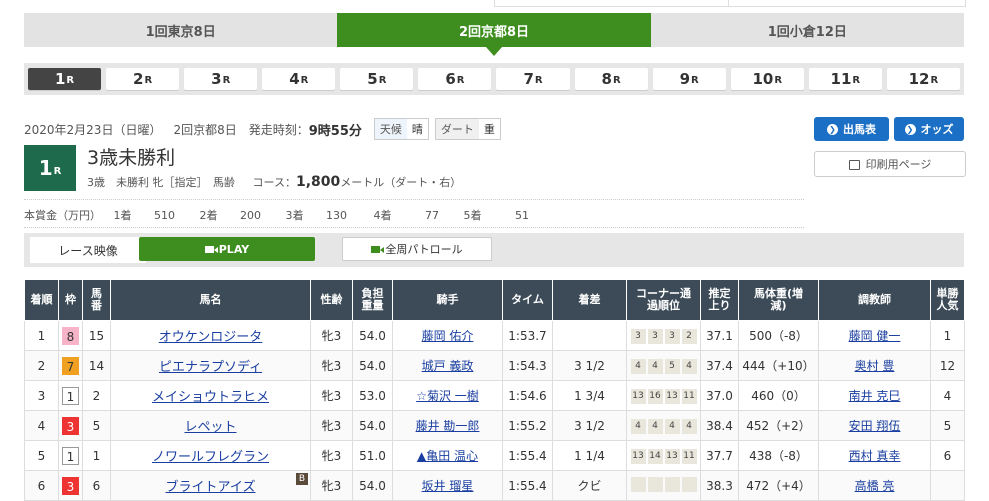 This screenshot has height=501, width=989. Describe the element at coordinates (611, 79) in the screenshot. I see `race-tab-8: 8R` at that location.